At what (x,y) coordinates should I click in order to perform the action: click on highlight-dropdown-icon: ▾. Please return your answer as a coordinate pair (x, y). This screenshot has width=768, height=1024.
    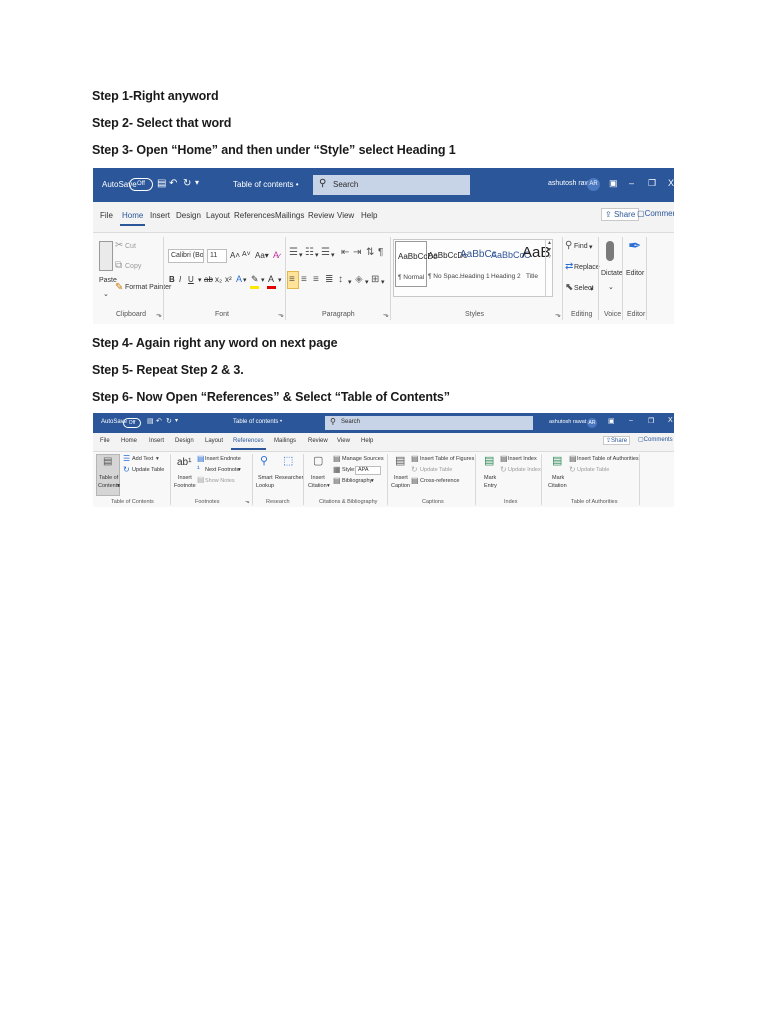
    Looking at the image, I should click on (263, 280).